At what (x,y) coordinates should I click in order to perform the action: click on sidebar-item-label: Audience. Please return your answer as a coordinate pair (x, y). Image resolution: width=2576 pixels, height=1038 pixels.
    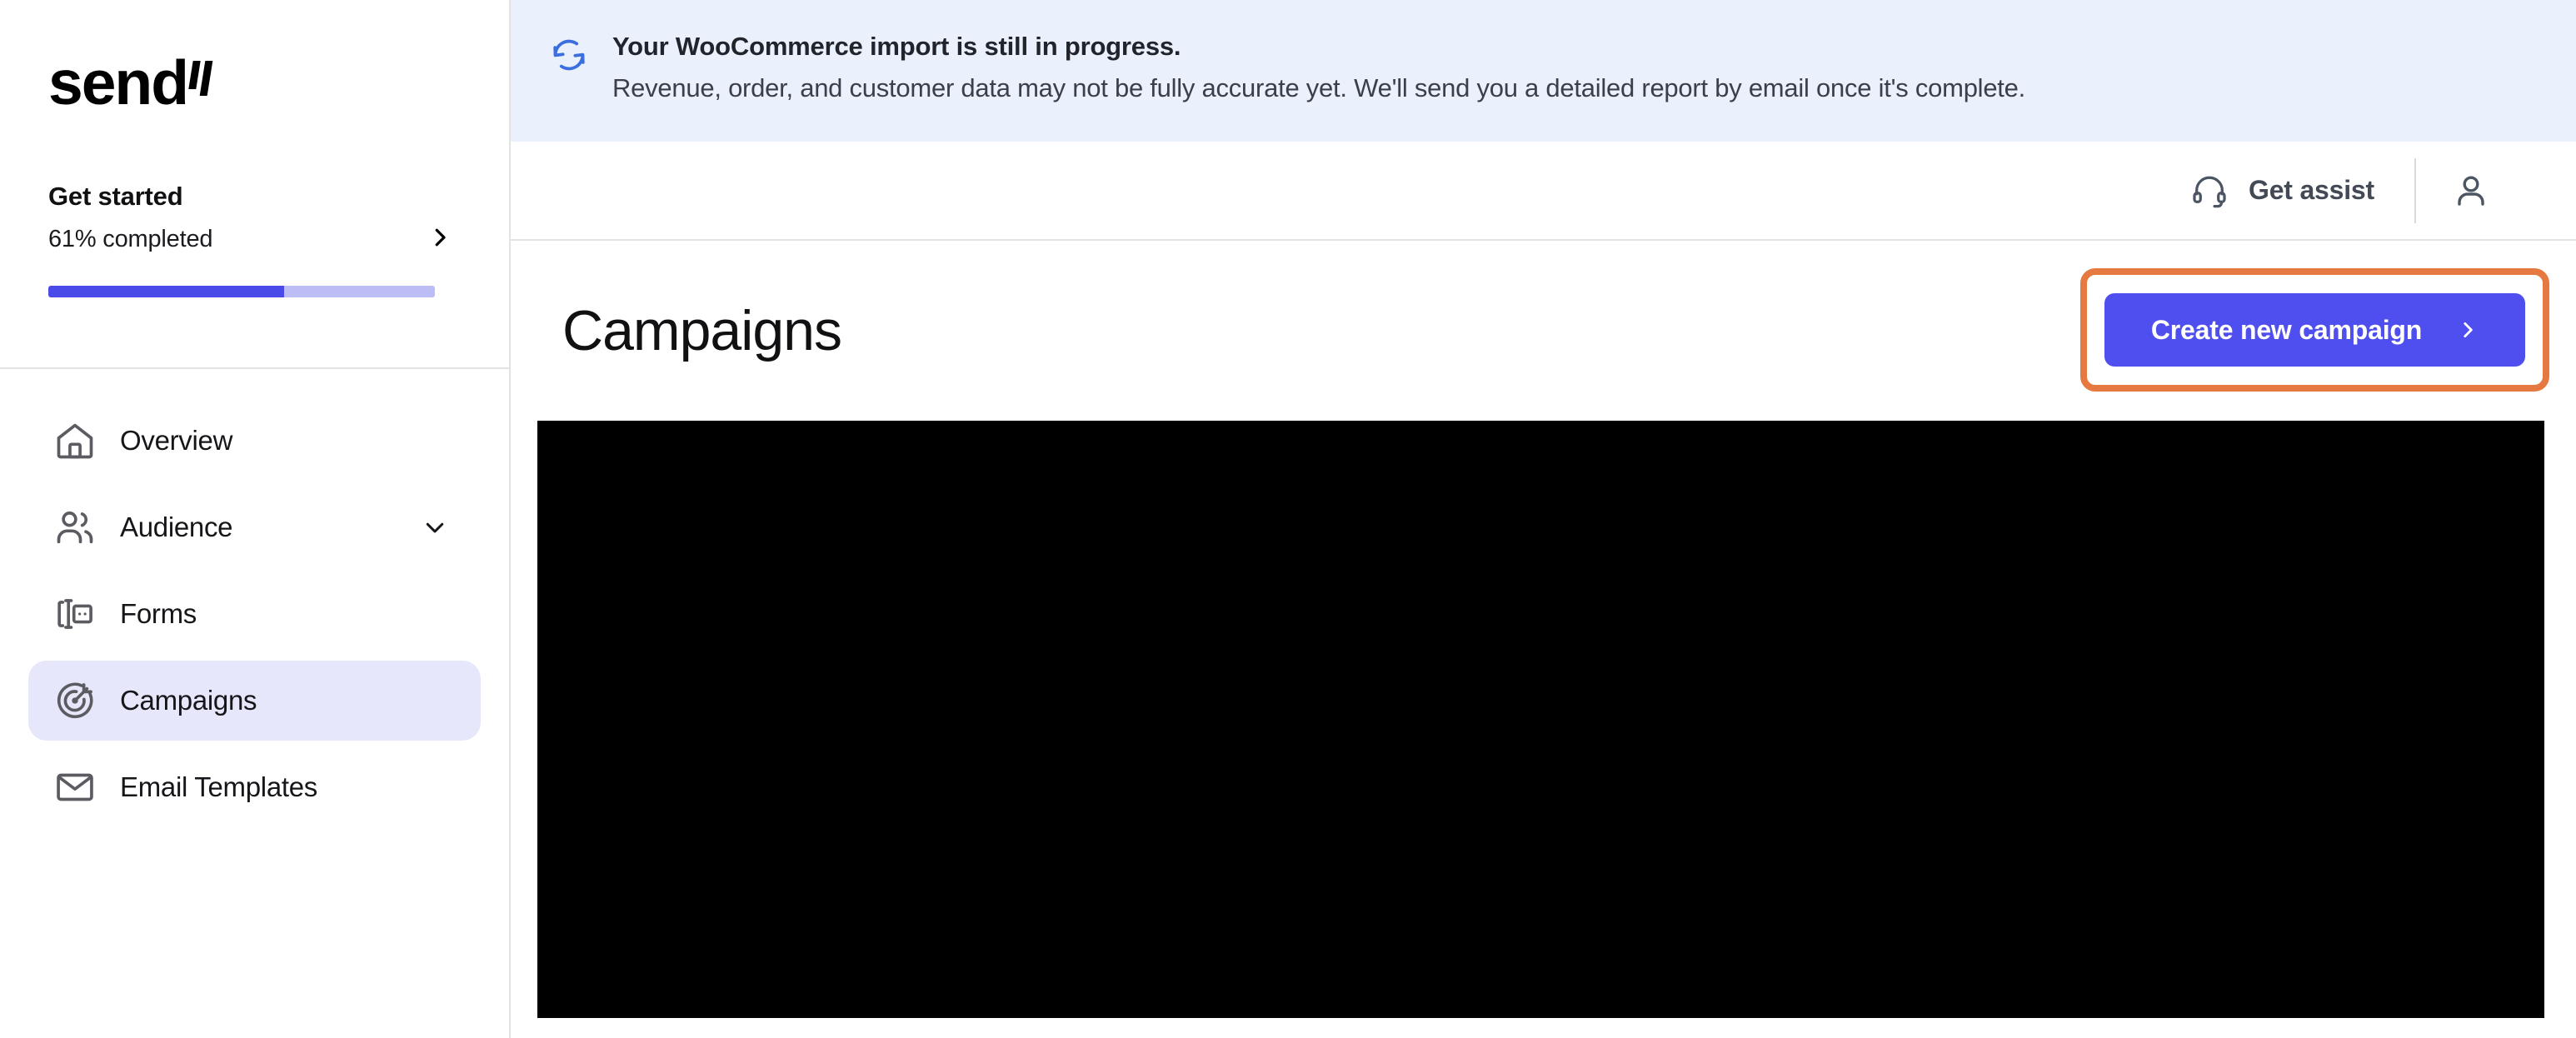
    Looking at the image, I should click on (176, 527).